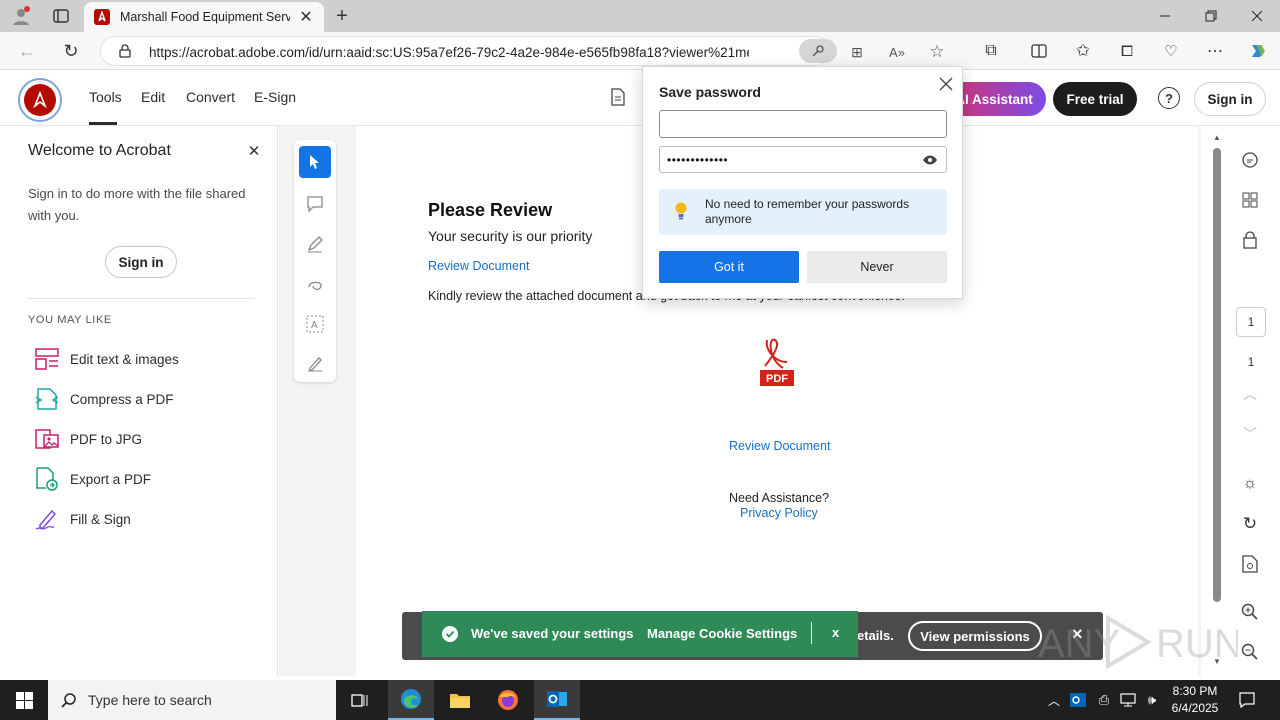  I want to click on list-item-label: Edit text & images, so click(124, 359).